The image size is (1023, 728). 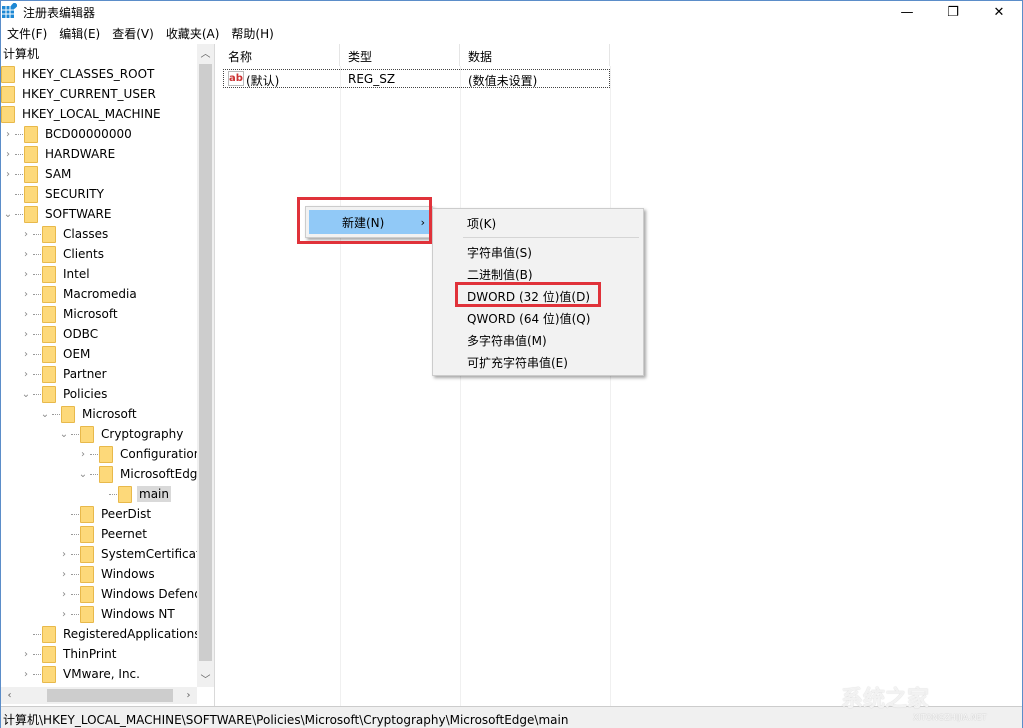 What do you see at coordinates (507, 340) in the screenshot?
I see `menu-item-multi-string-value: 多字符串值(M)` at bounding box center [507, 340].